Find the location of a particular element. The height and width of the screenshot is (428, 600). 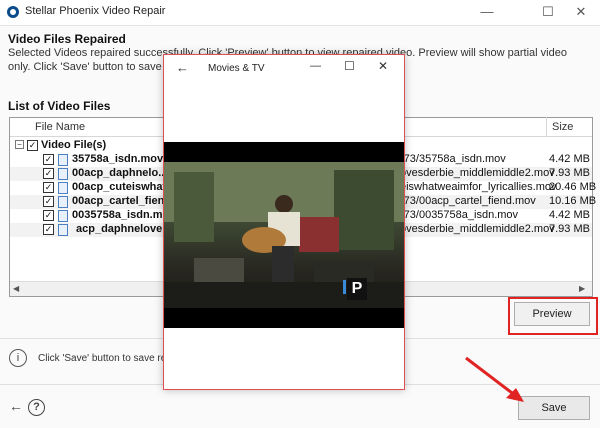

column-size: Size is located at coordinates (562, 127).